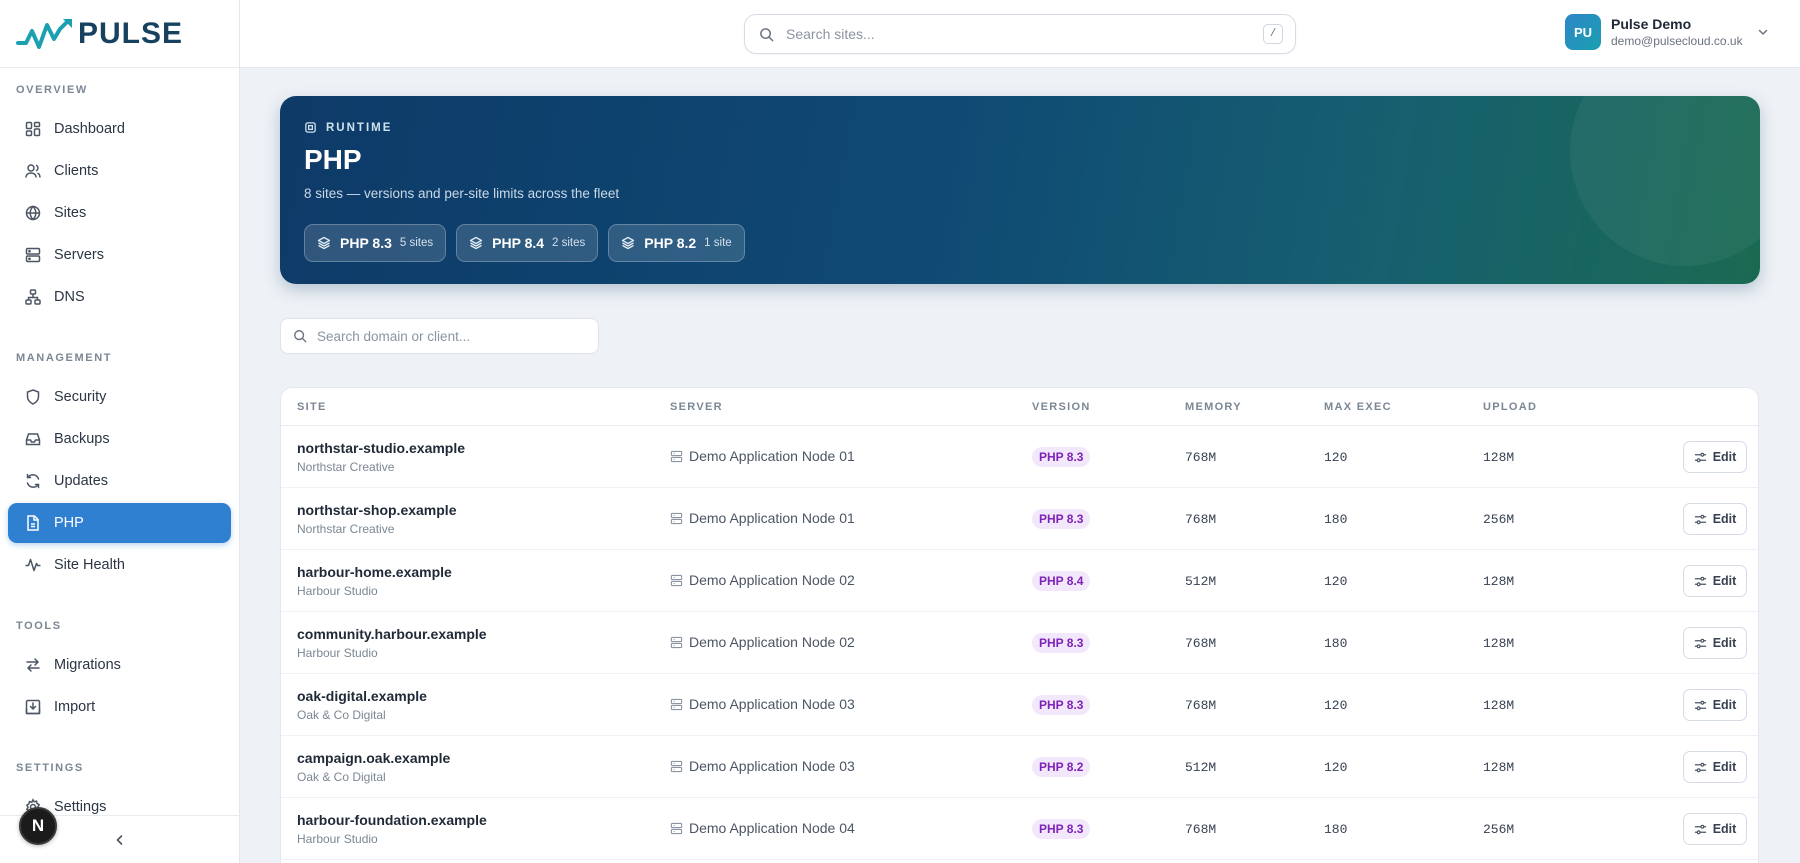 Image resolution: width=1800 pixels, height=863 pixels. I want to click on nav-section-tools: TOOLS, so click(39, 626).